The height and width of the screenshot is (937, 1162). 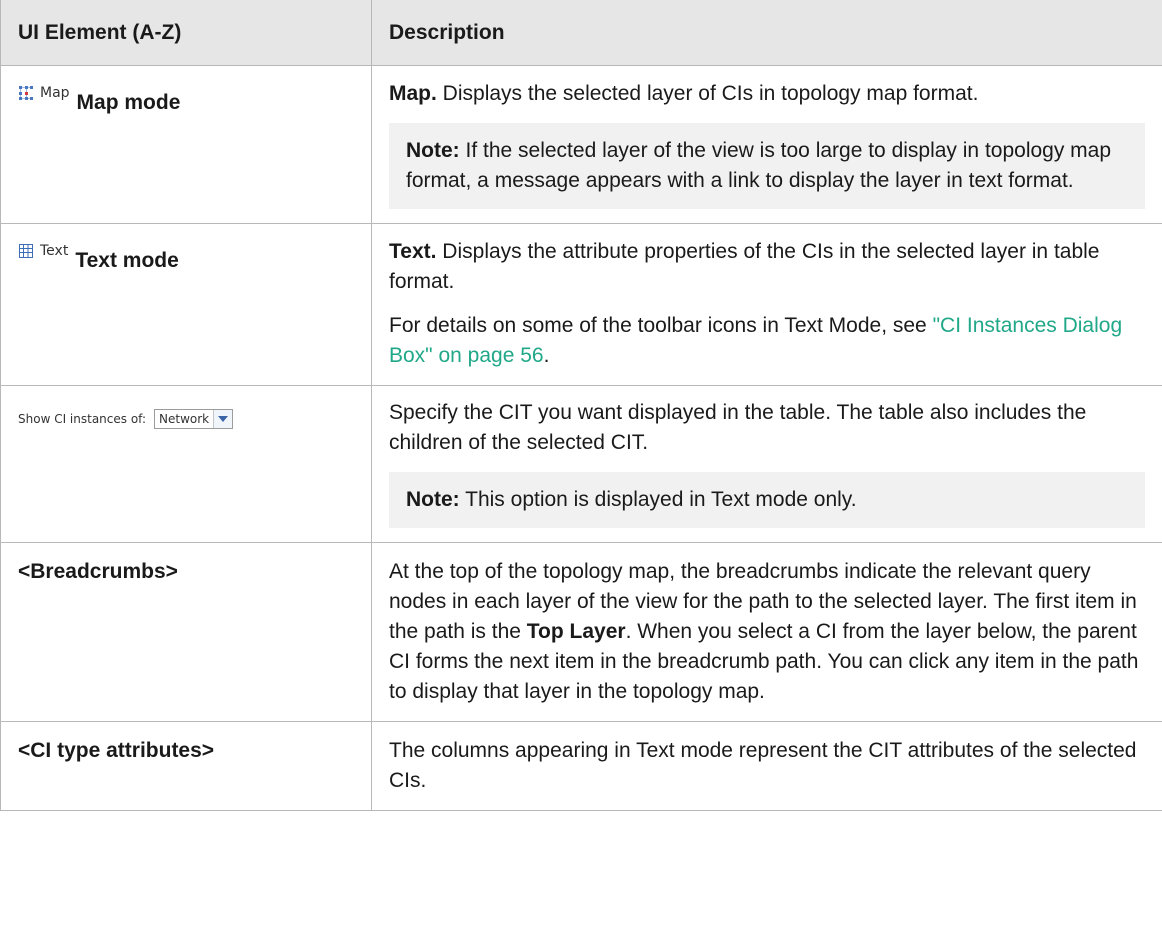 I want to click on breadcrumbs-title: <Breadcrumbs>, so click(x=98, y=571).